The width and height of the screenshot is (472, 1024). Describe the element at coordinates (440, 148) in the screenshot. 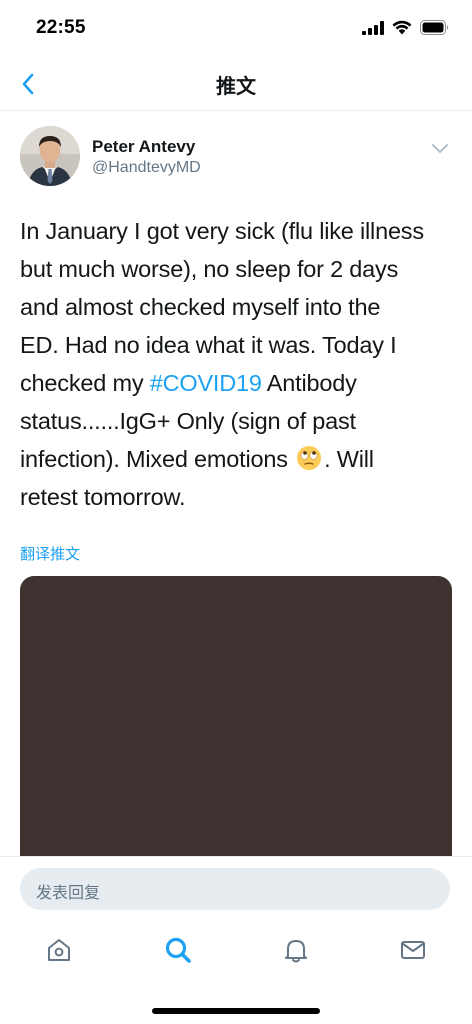

I see `chevron-down-icon` at that location.